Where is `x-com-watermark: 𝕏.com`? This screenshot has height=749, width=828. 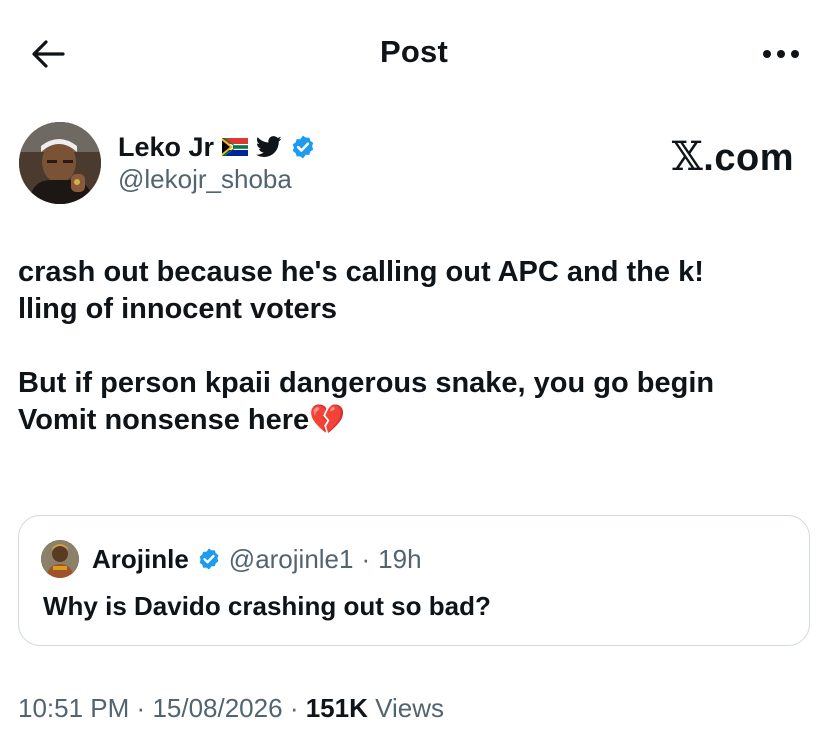 x-com-watermark: 𝕏.com is located at coordinates (733, 157).